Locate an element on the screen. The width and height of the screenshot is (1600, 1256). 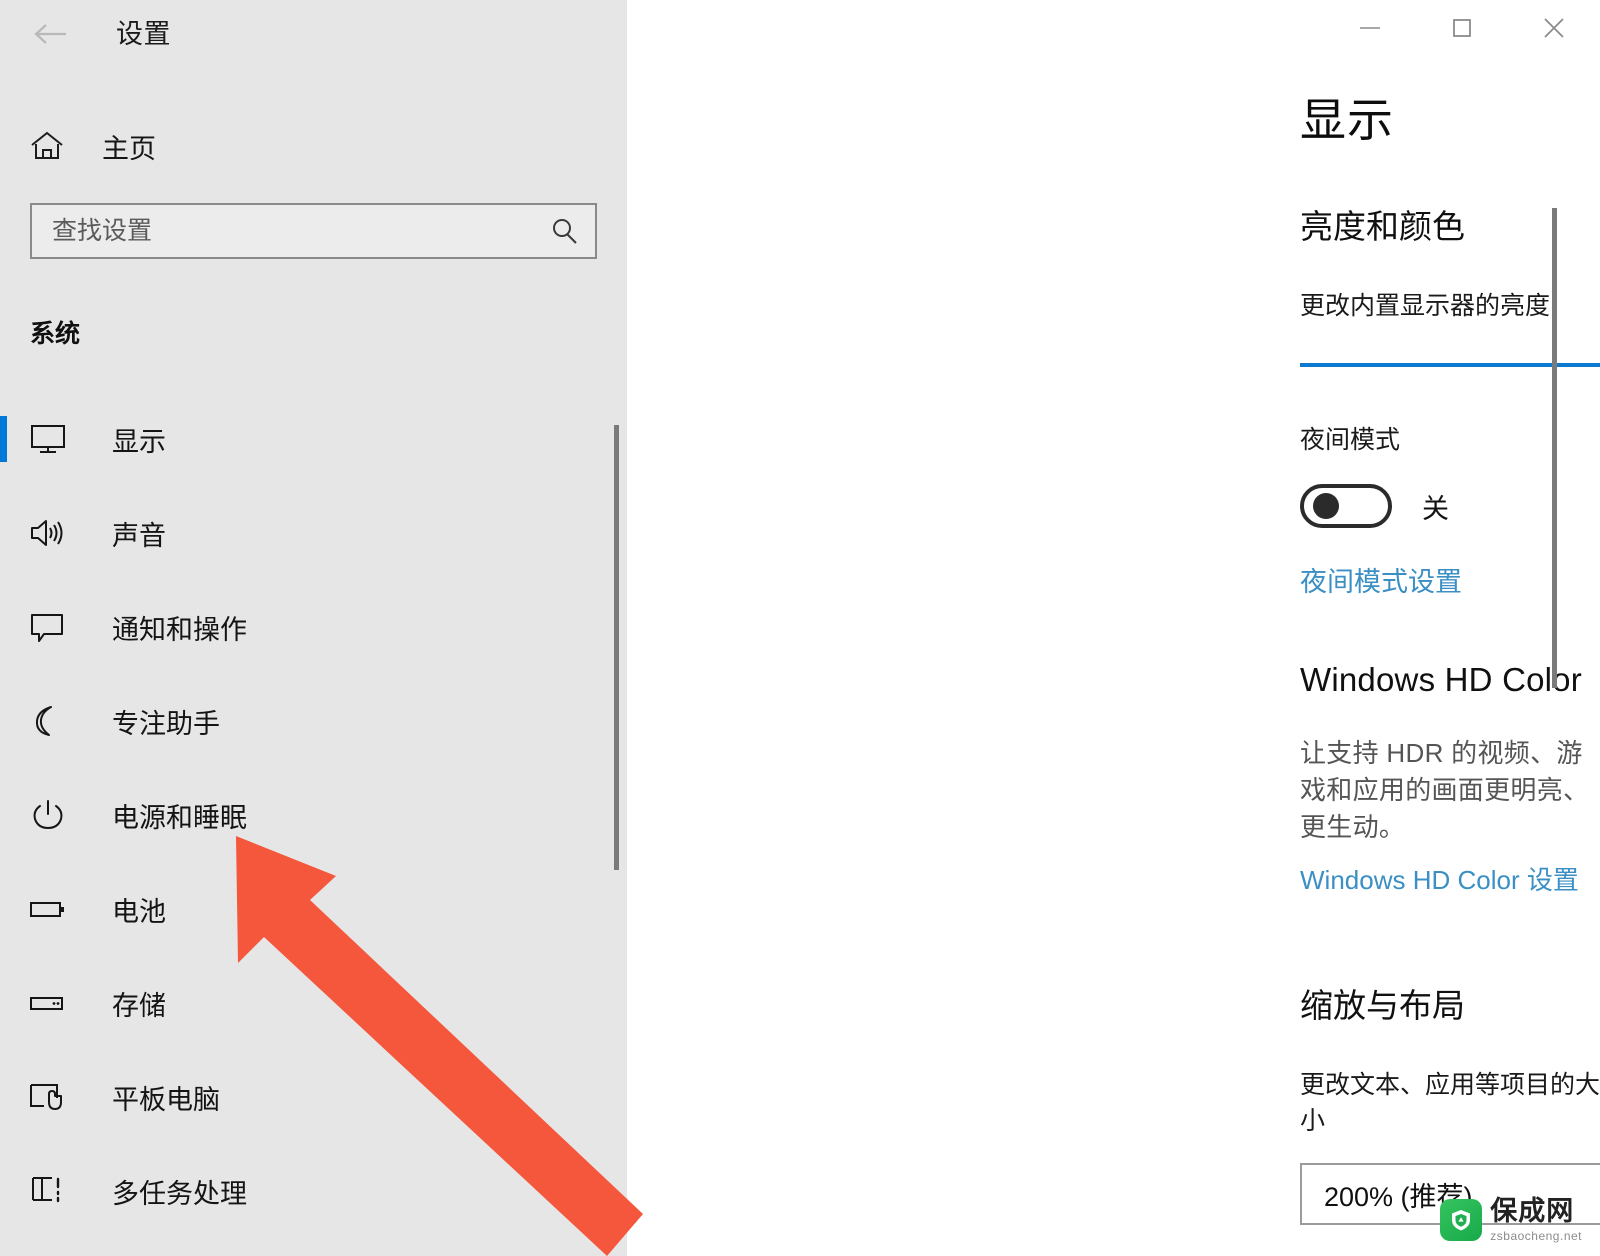
sidebar-item-sound-label: 声音 is located at coordinates (139, 535).